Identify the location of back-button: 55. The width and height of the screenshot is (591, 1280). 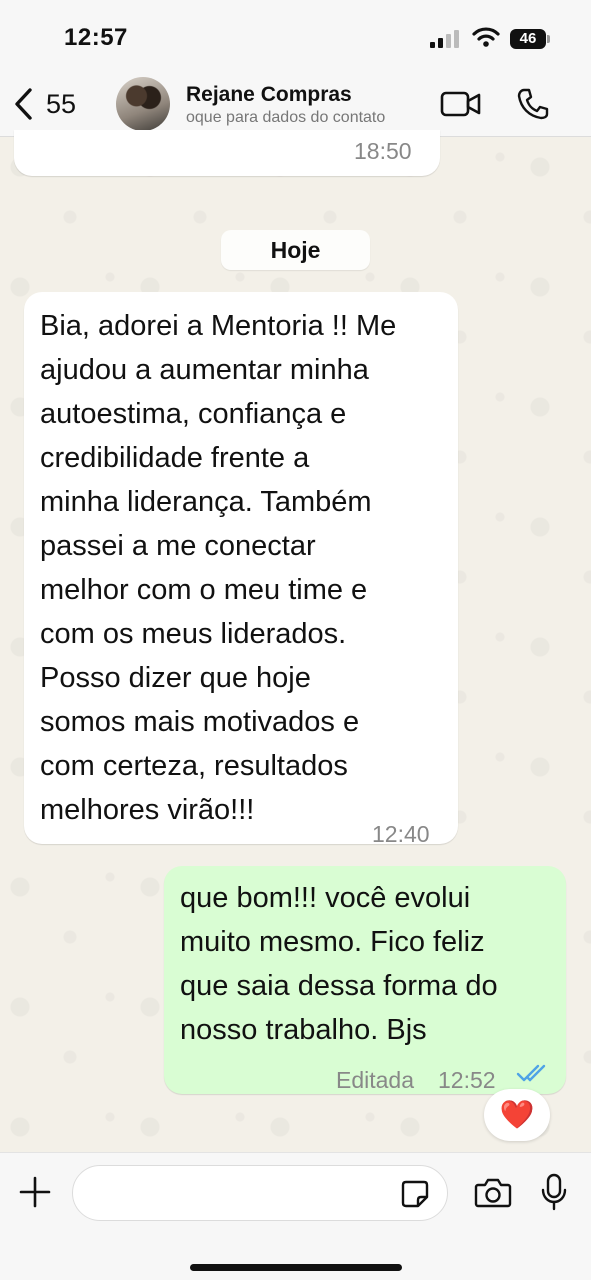
(52, 104).